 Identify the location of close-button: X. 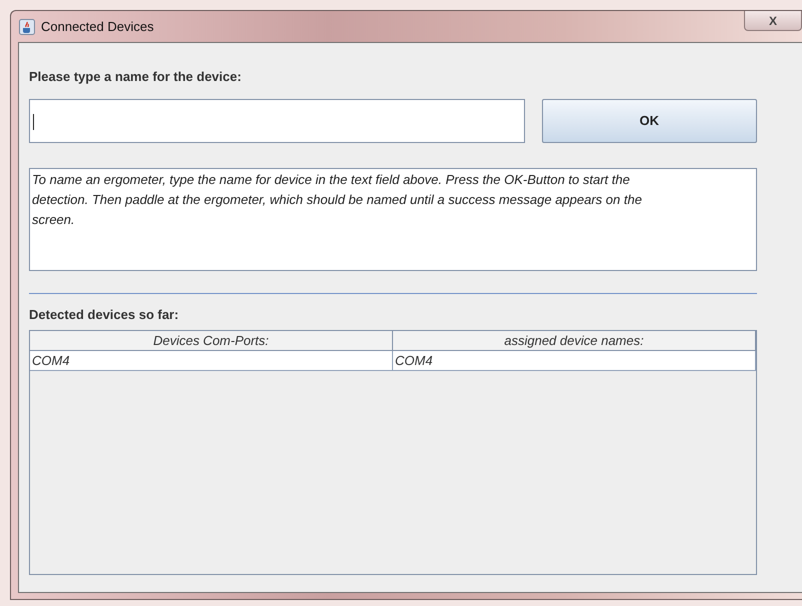
(773, 21).